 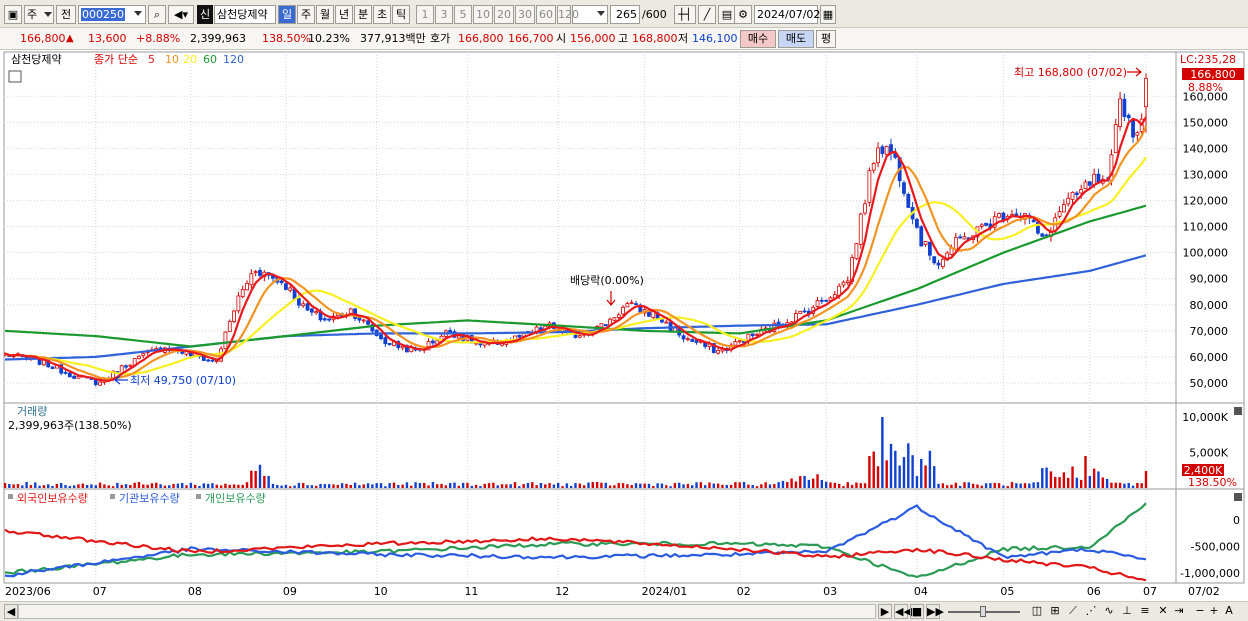 I want to click on scroll-track, so click(x=447, y=611).